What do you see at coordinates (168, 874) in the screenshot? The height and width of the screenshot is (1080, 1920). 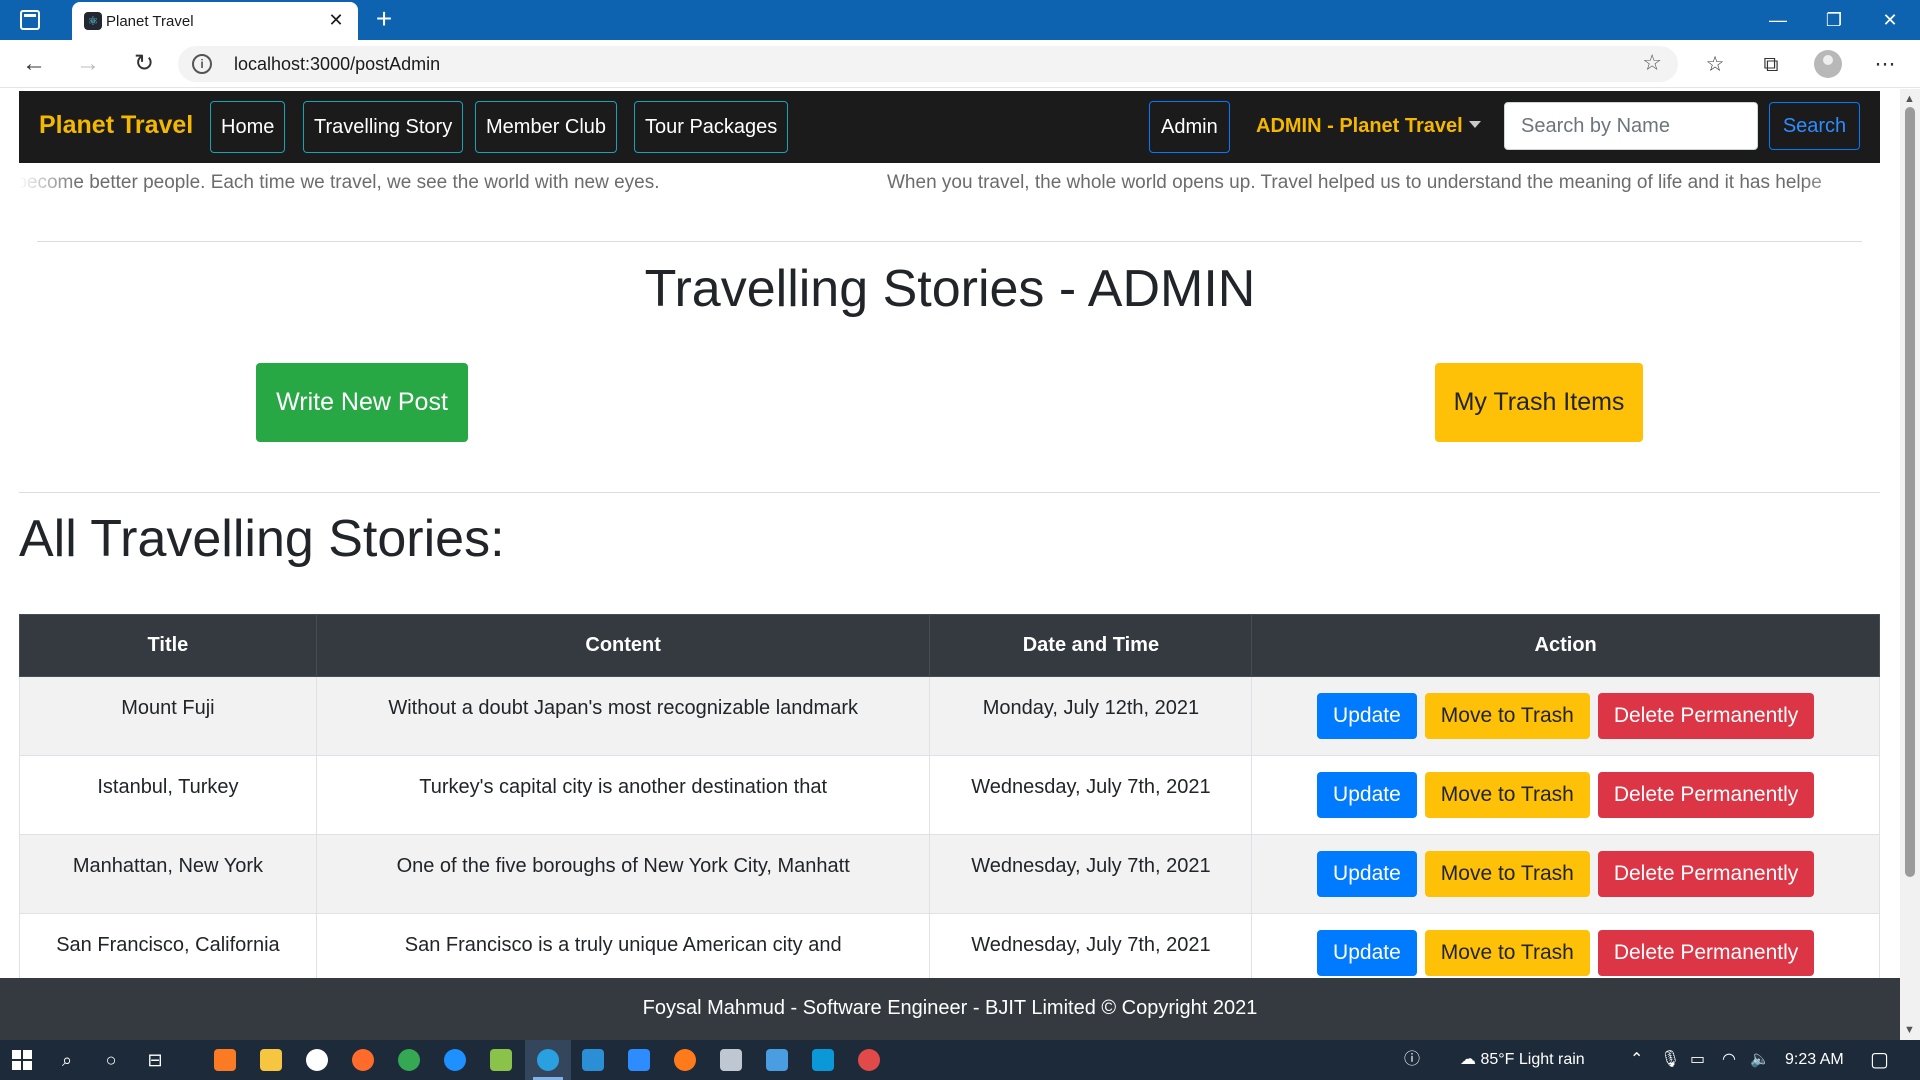 I see `cell-title: Manhattan, New York` at bounding box center [168, 874].